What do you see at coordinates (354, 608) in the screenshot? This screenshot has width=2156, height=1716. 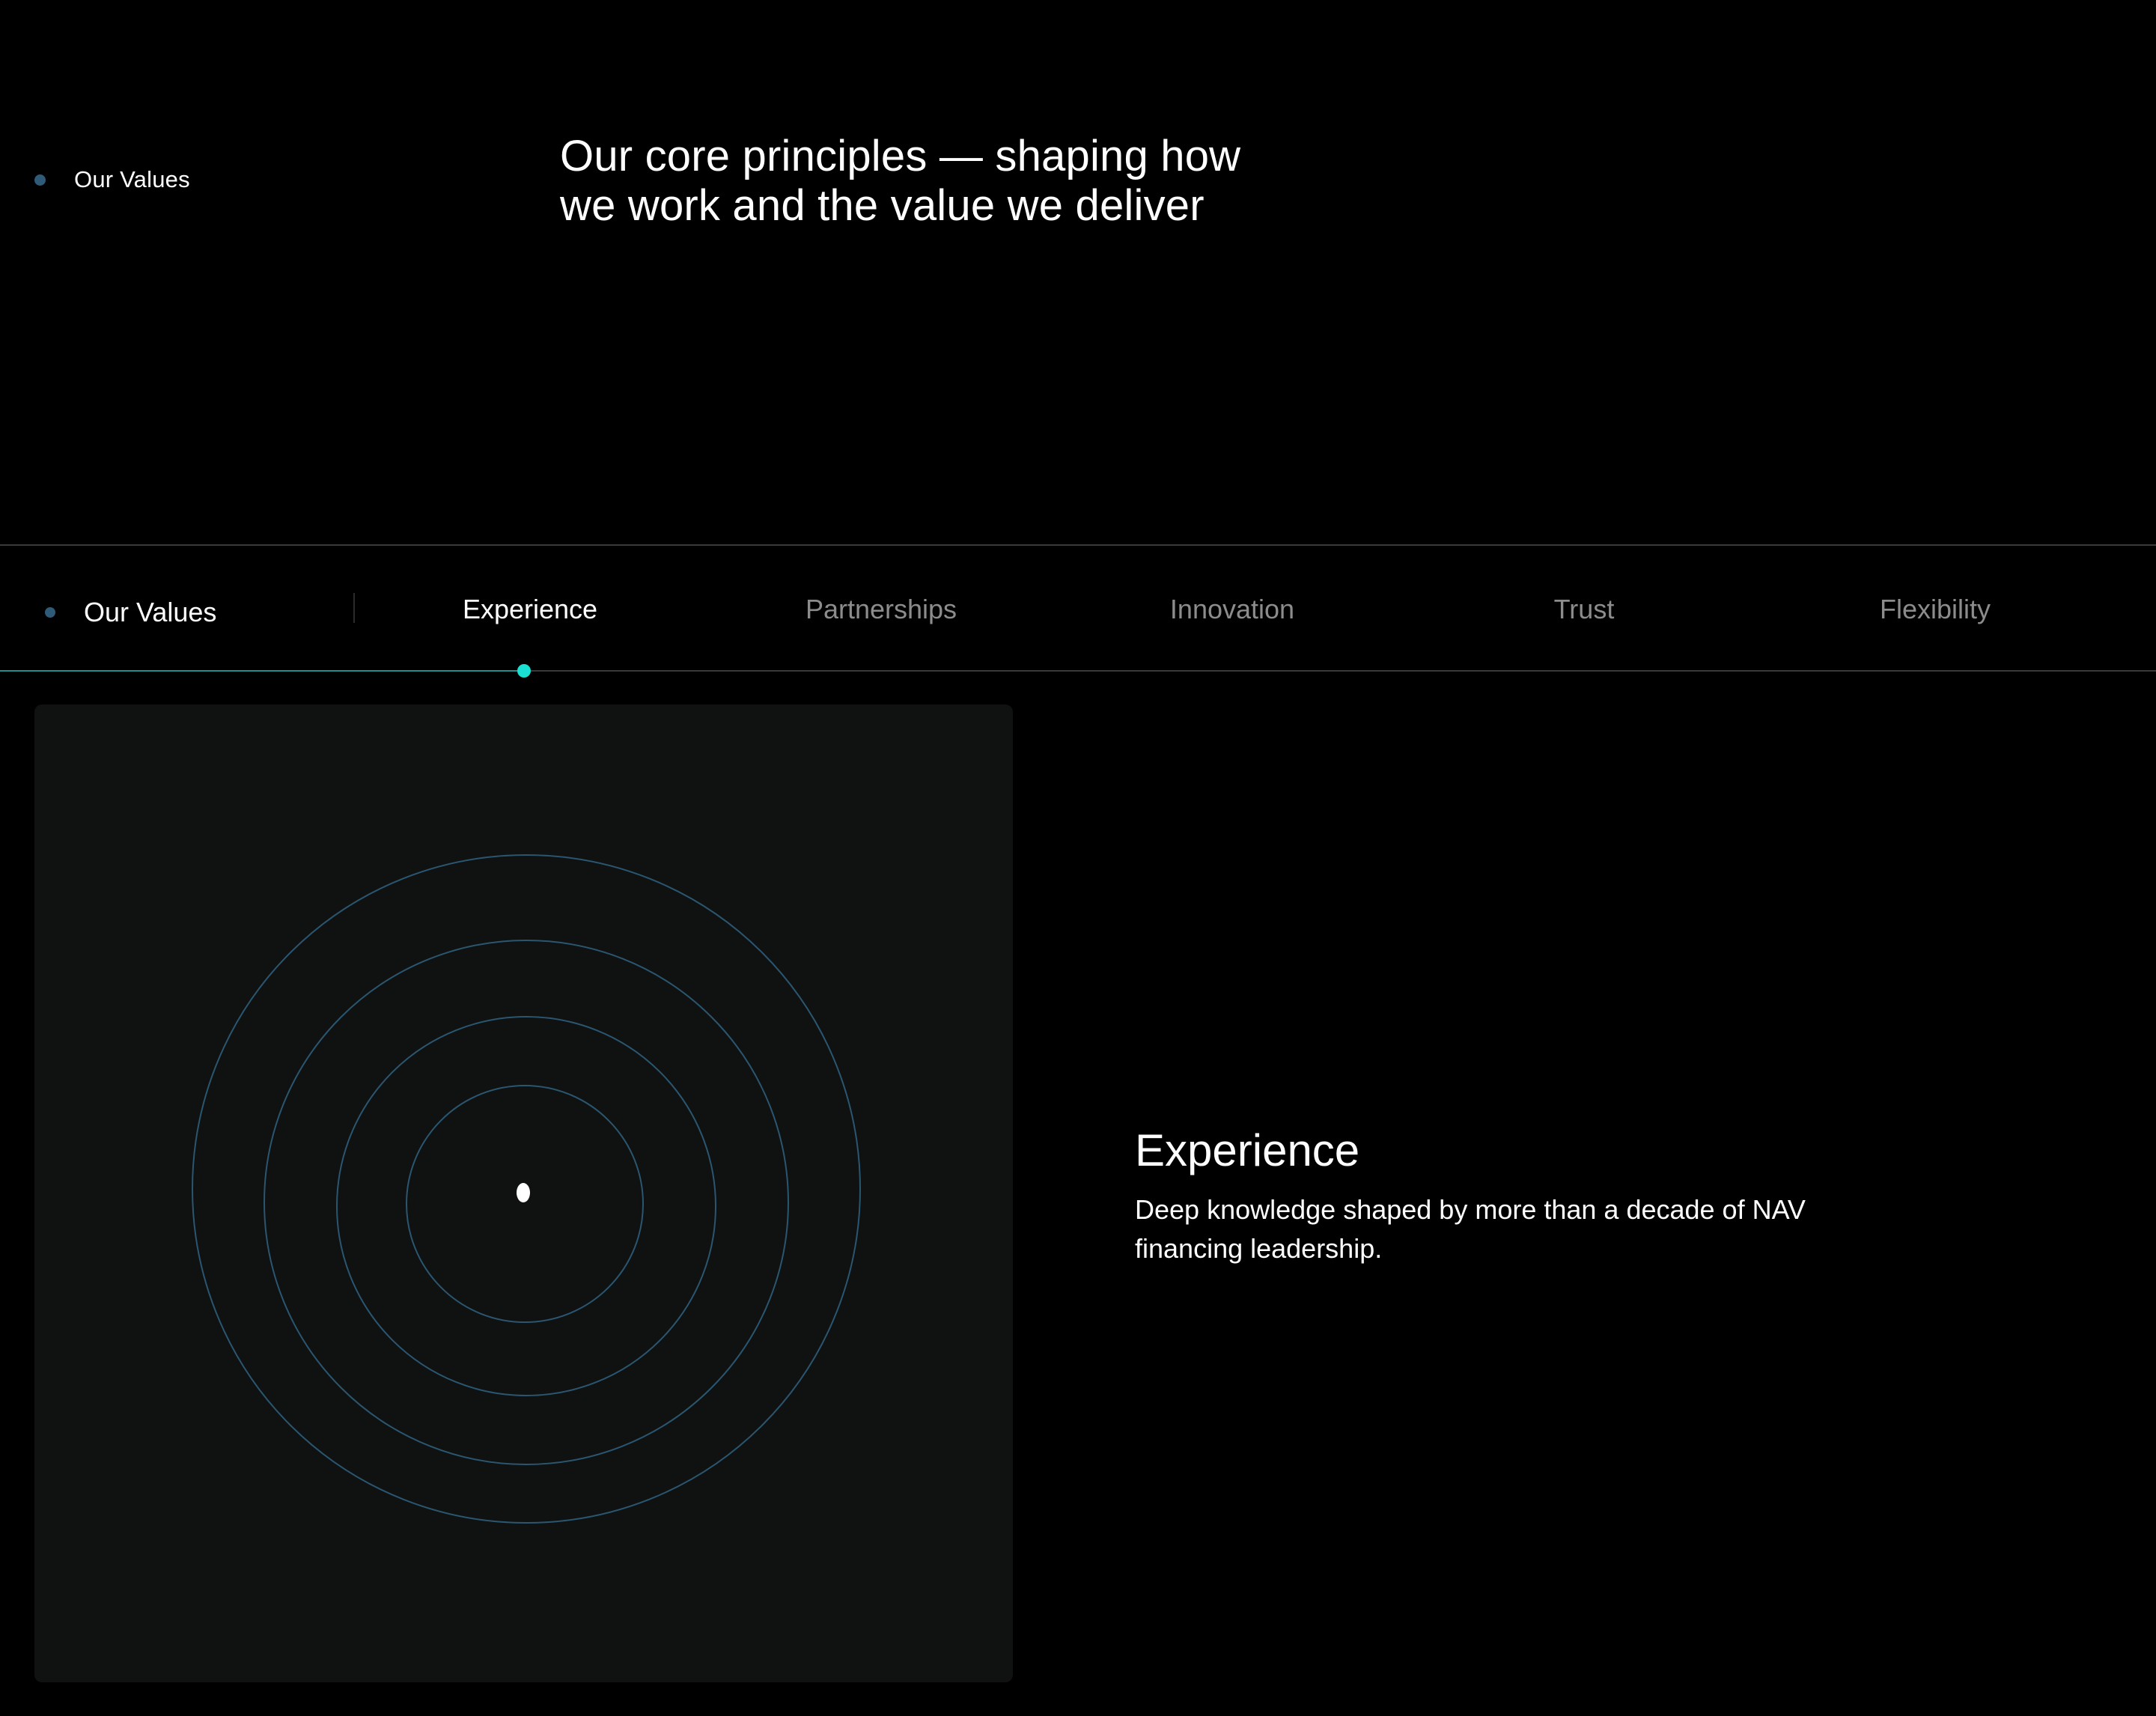 I see `tab-divider` at bounding box center [354, 608].